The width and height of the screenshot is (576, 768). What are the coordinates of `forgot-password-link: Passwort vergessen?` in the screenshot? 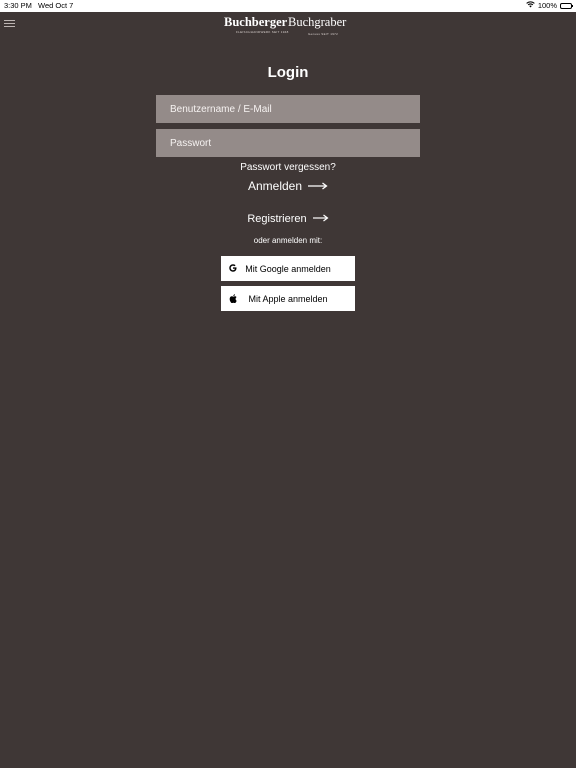 It's located at (288, 167).